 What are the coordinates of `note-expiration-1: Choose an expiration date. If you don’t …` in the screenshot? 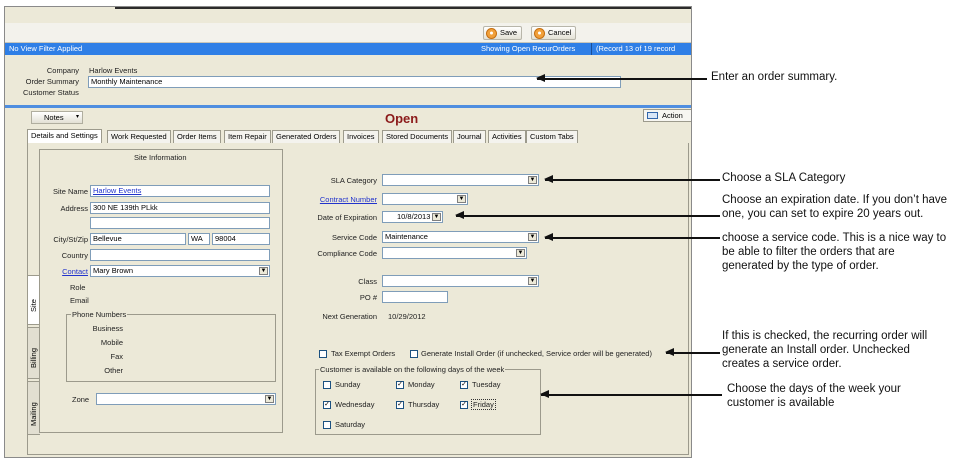 It's located at (835, 200).